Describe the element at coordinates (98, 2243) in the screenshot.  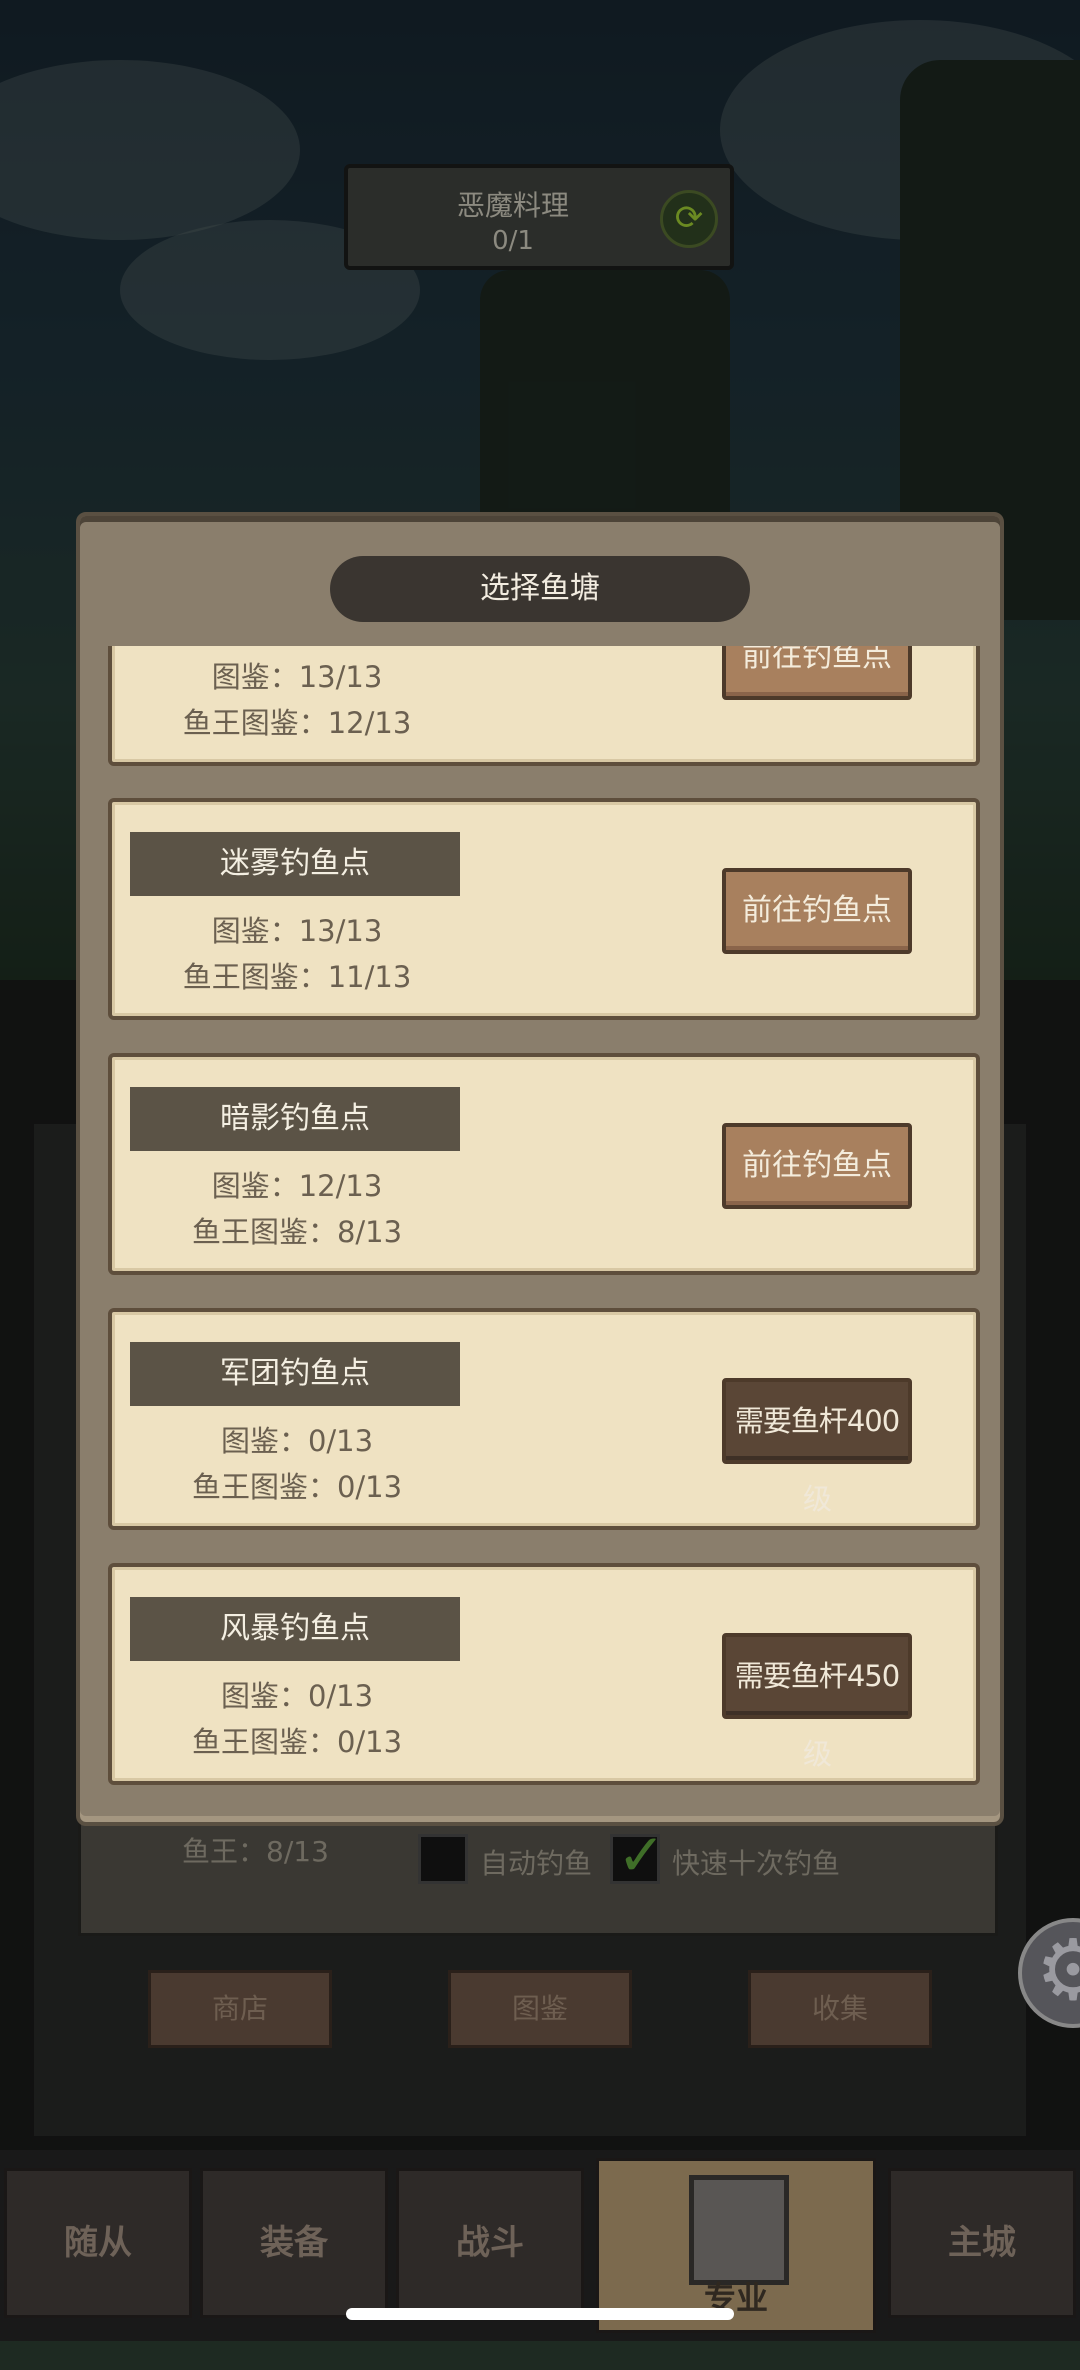
I see `tab-followers: 随从` at that location.